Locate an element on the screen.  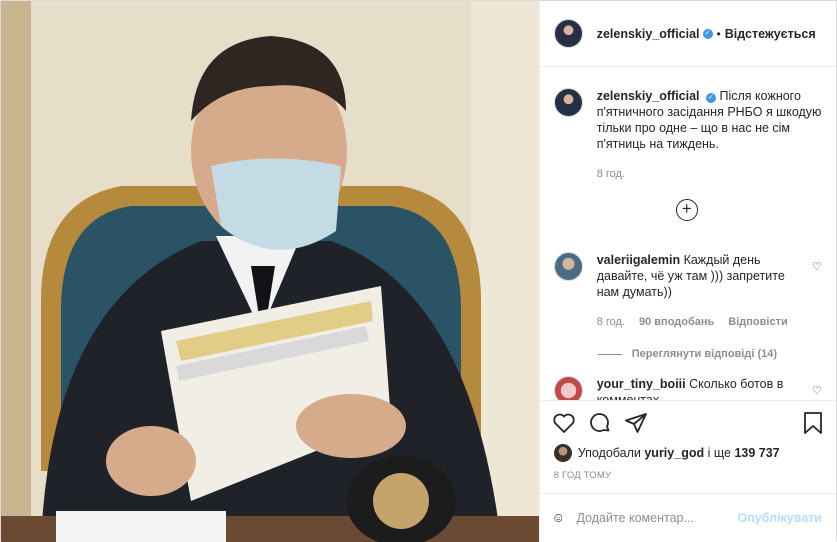
caption-age: 8 год. is located at coordinates (611, 174).